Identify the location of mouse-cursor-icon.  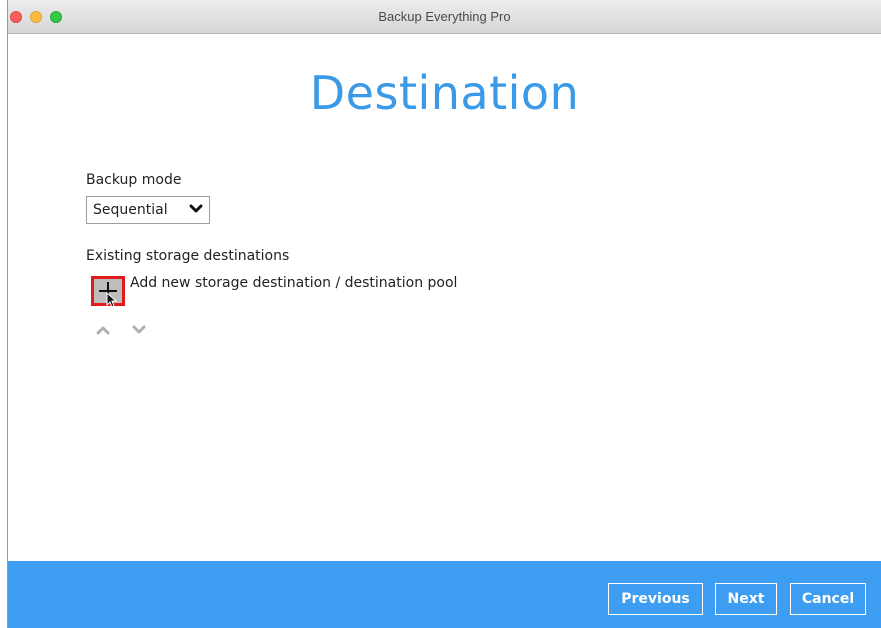
(112, 300).